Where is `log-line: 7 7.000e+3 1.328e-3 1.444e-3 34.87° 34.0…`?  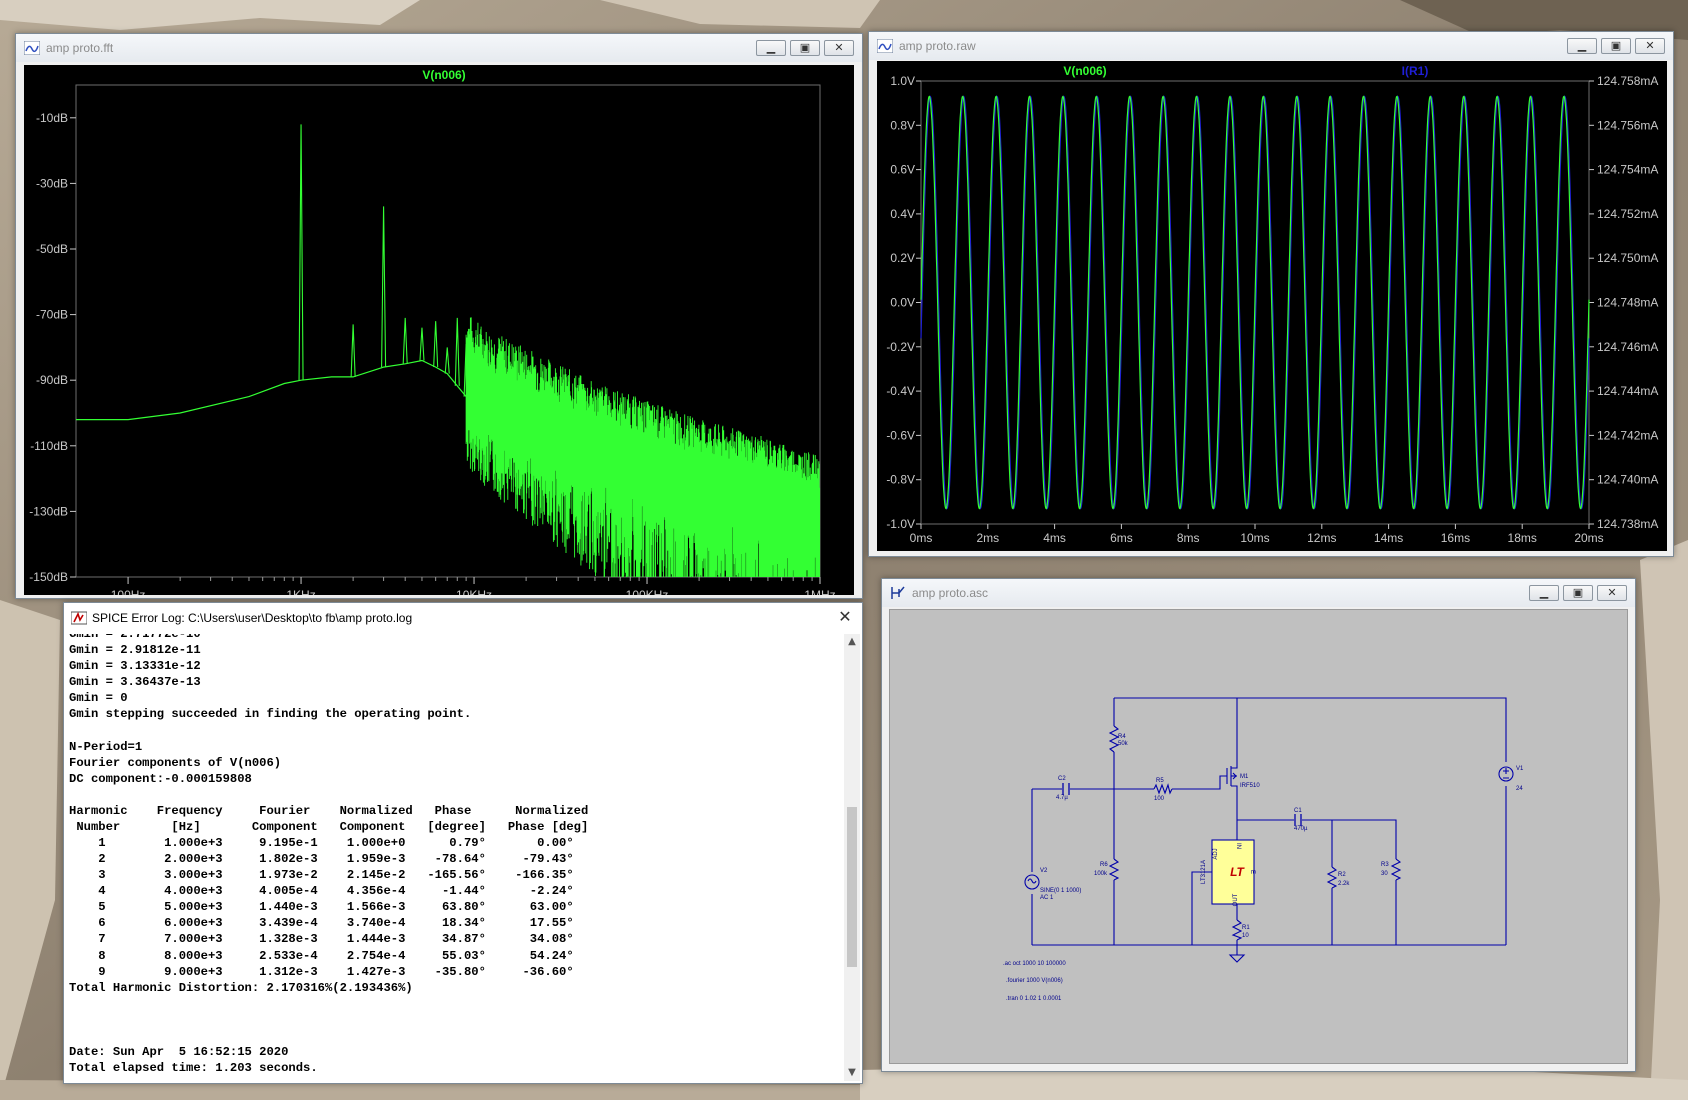
log-line: 7 7.000e+3 1.328e-3 1.444e-3 34.87° 34.0… is located at coordinates (321, 939).